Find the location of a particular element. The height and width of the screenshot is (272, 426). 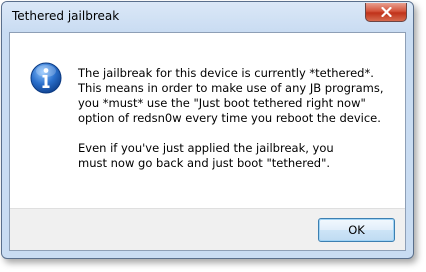

close-icon is located at coordinates (386, 12).